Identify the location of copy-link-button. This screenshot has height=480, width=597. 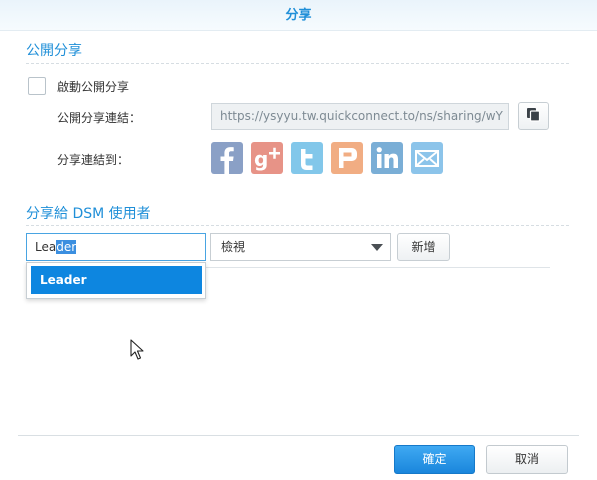
(533, 116).